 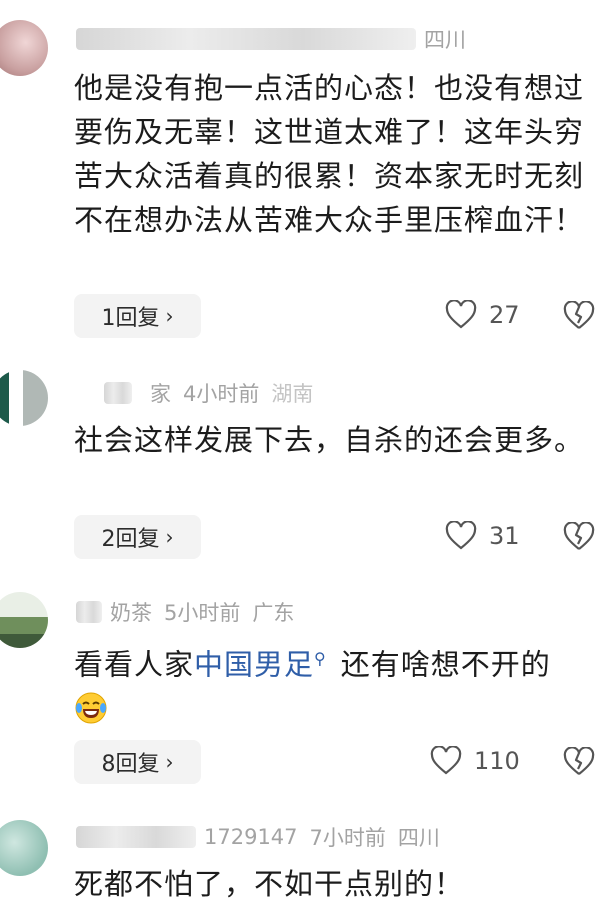 I want to click on like-button: 27, so click(x=482, y=315).